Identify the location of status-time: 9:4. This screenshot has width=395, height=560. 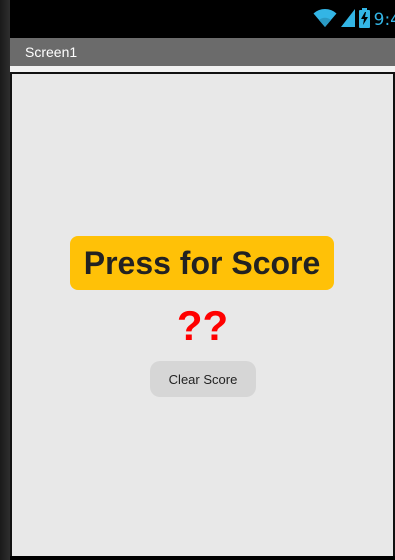
(384, 20).